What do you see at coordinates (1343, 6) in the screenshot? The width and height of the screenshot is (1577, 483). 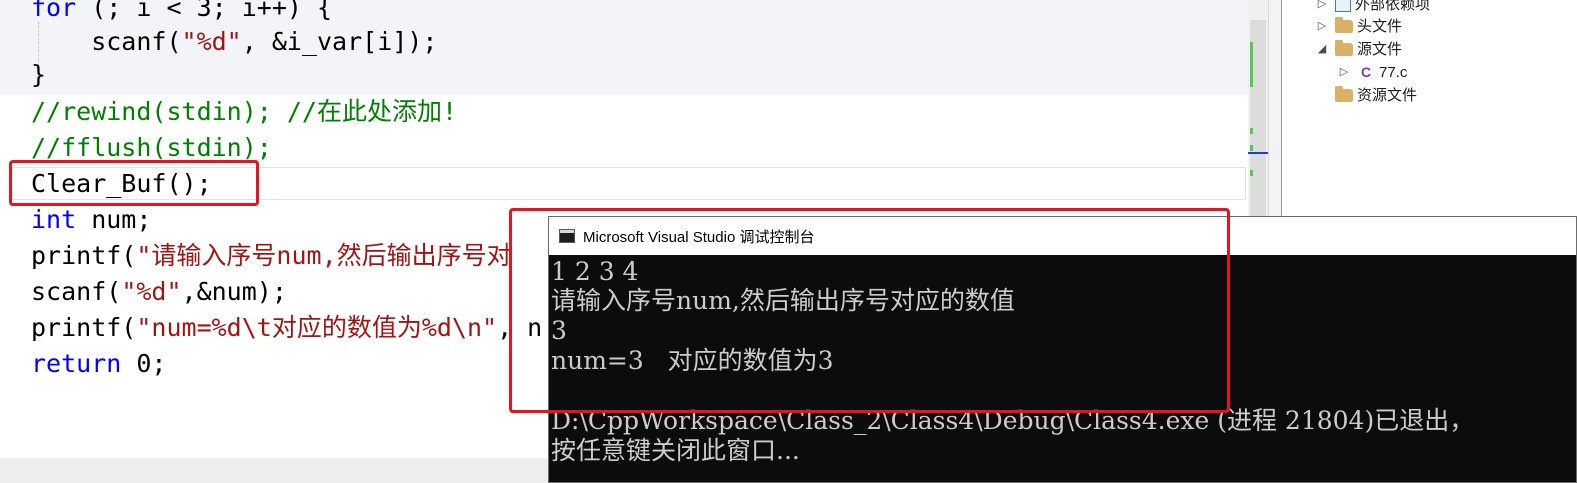 I see `dependencies-icon` at bounding box center [1343, 6].